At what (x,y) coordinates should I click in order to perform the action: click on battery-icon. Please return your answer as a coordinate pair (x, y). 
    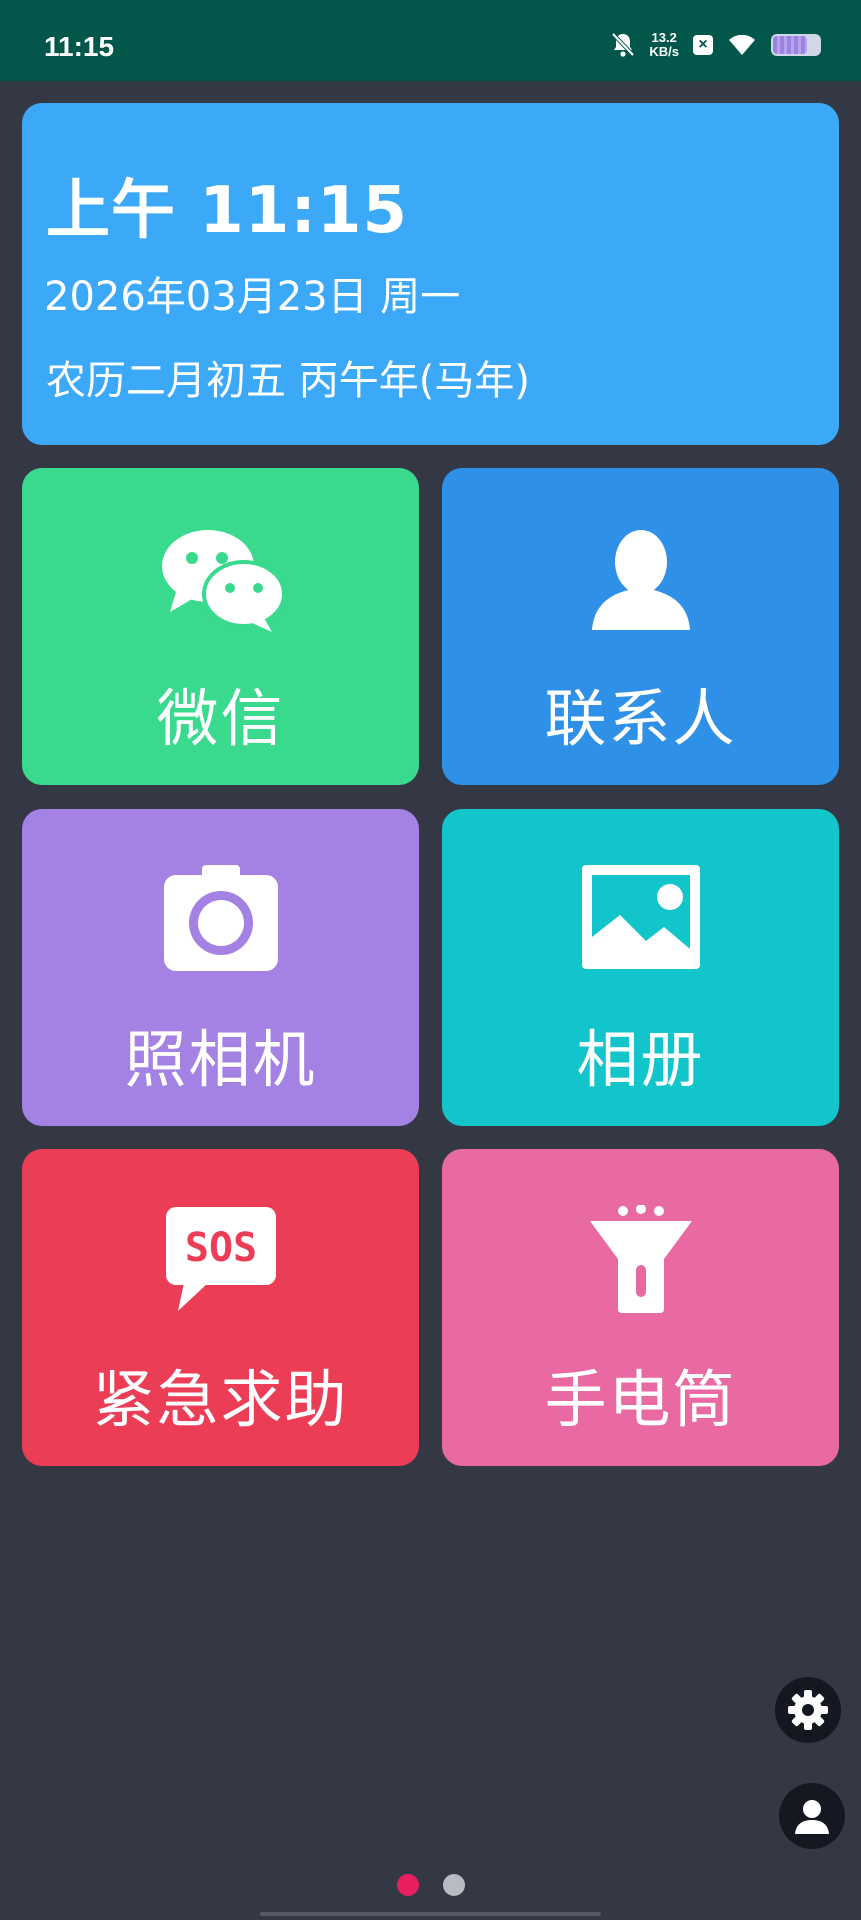
    Looking at the image, I should click on (796, 45).